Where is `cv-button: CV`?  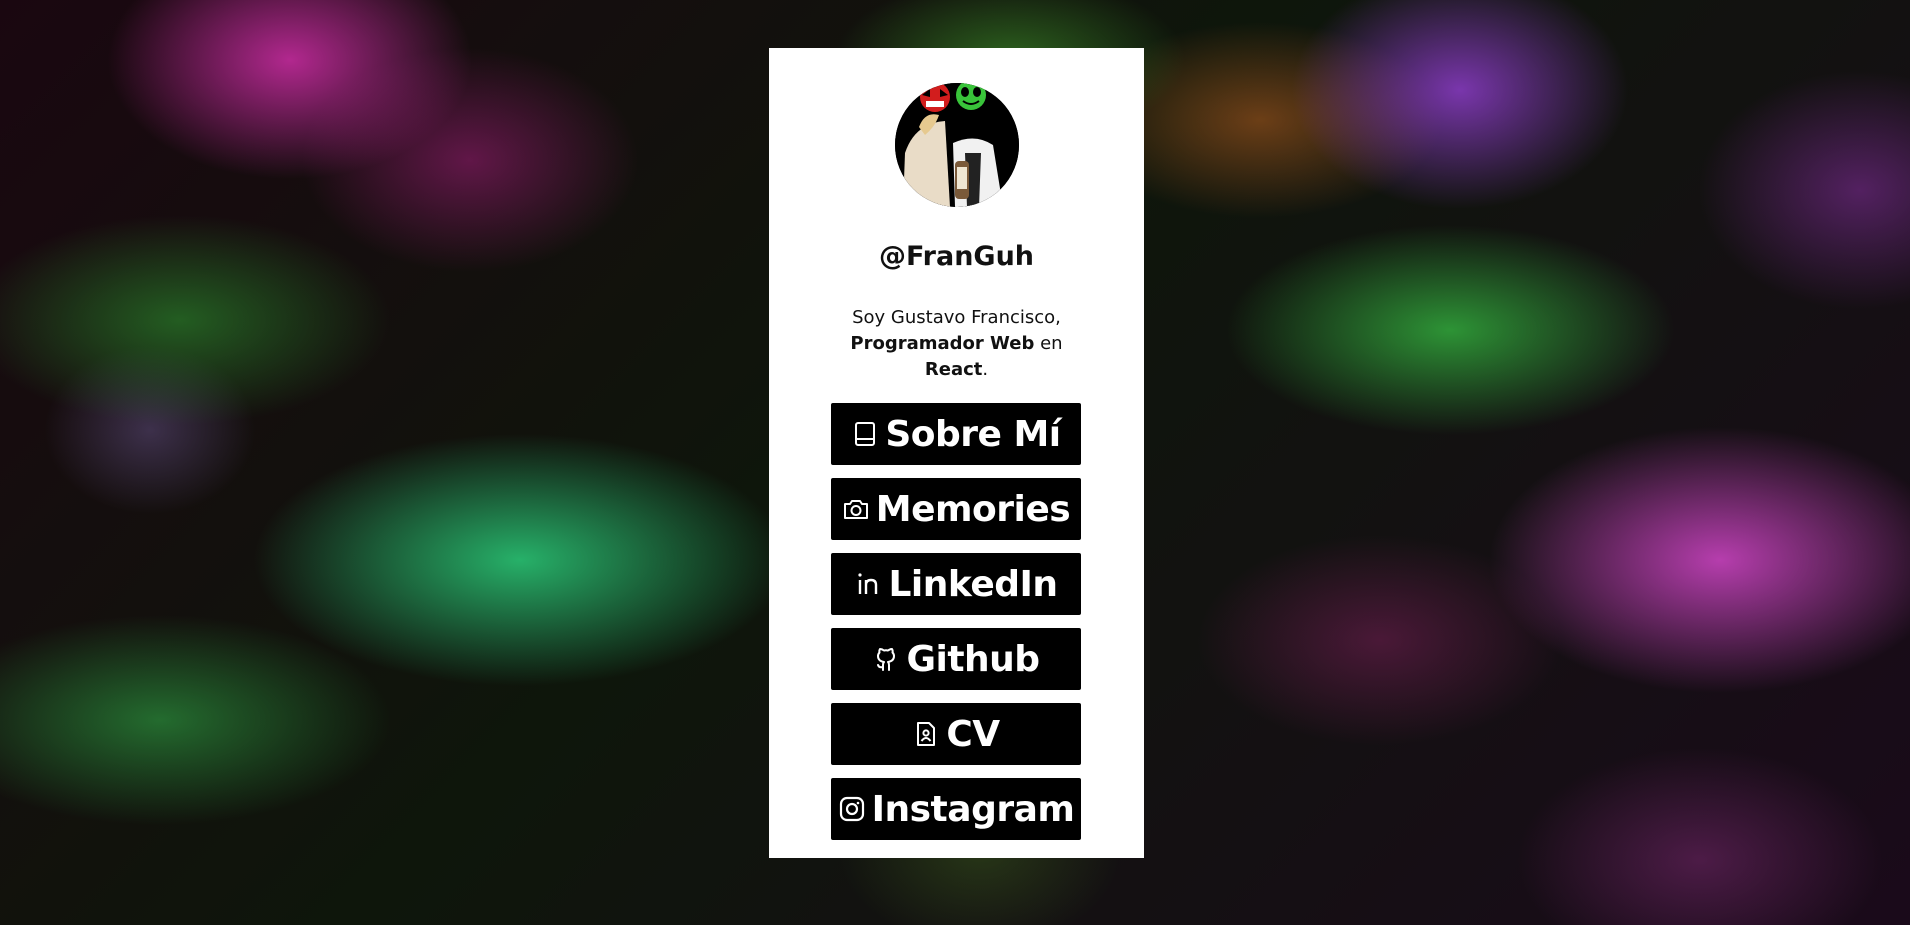 cv-button: CV is located at coordinates (956, 734).